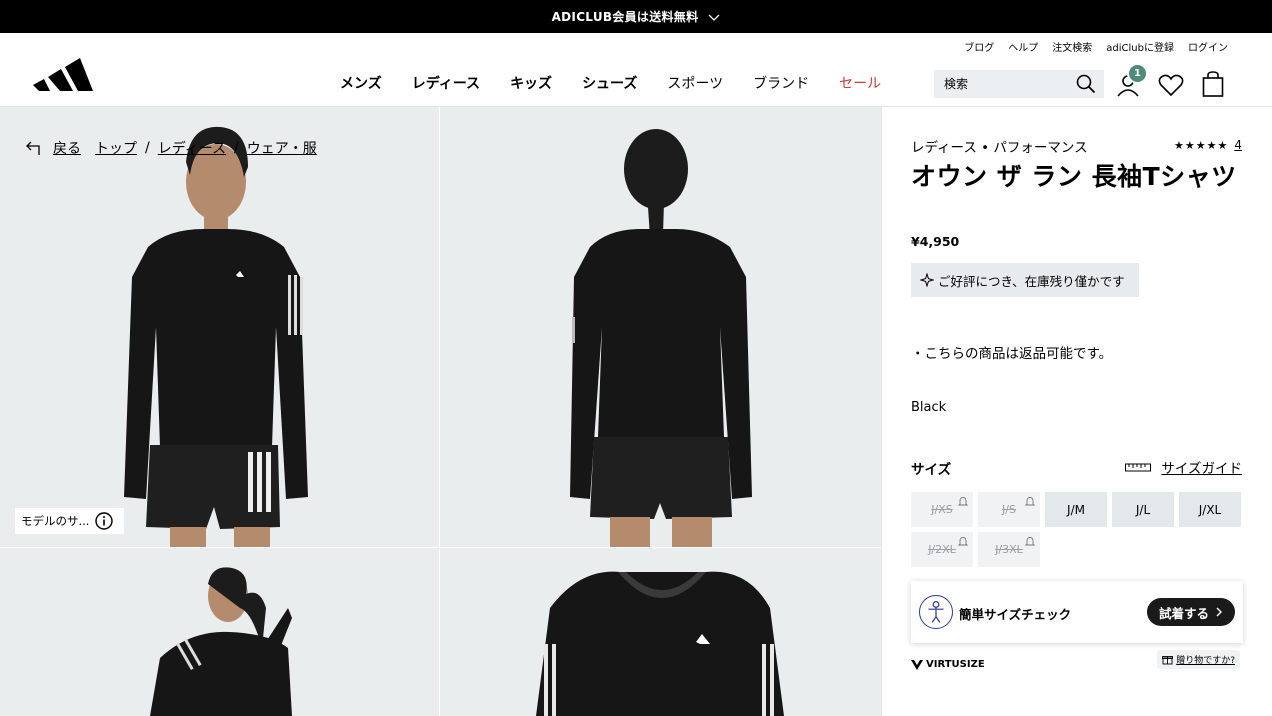 The width and height of the screenshot is (1272, 716). I want to click on size-option-label: J/2XL, so click(942, 549).